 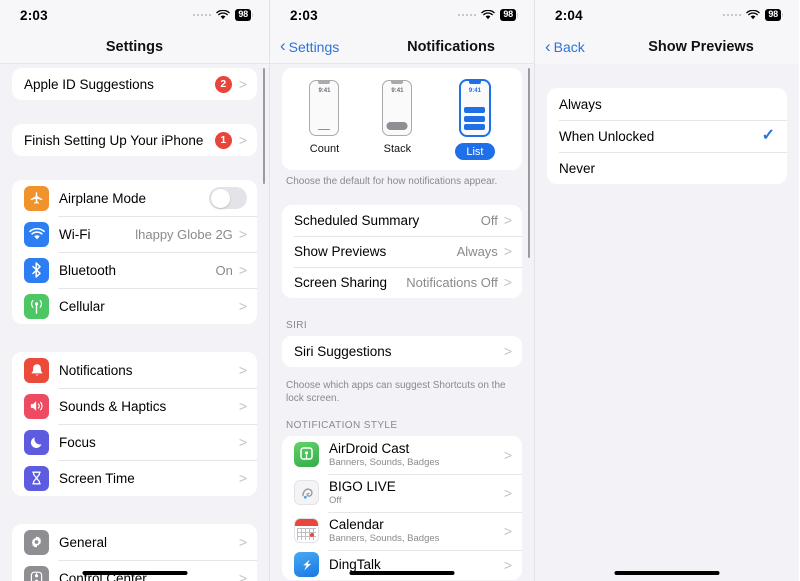 What do you see at coordinates (228, 198) in the screenshot?
I see `airplane-mode-toggle` at bounding box center [228, 198].